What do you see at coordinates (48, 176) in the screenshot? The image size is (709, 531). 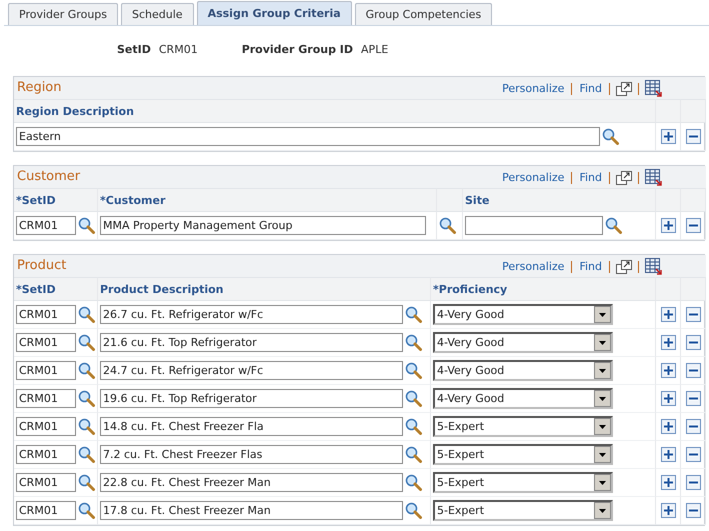 I see `grid-title: Customer` at bounding box center [48, 176].